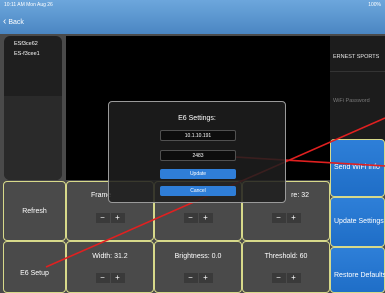  What do you see at coordinates (198, 267) in the screenshot?
I see `brightness-control: Brightness: 0.0 − +` at bounding box center [198, 267].